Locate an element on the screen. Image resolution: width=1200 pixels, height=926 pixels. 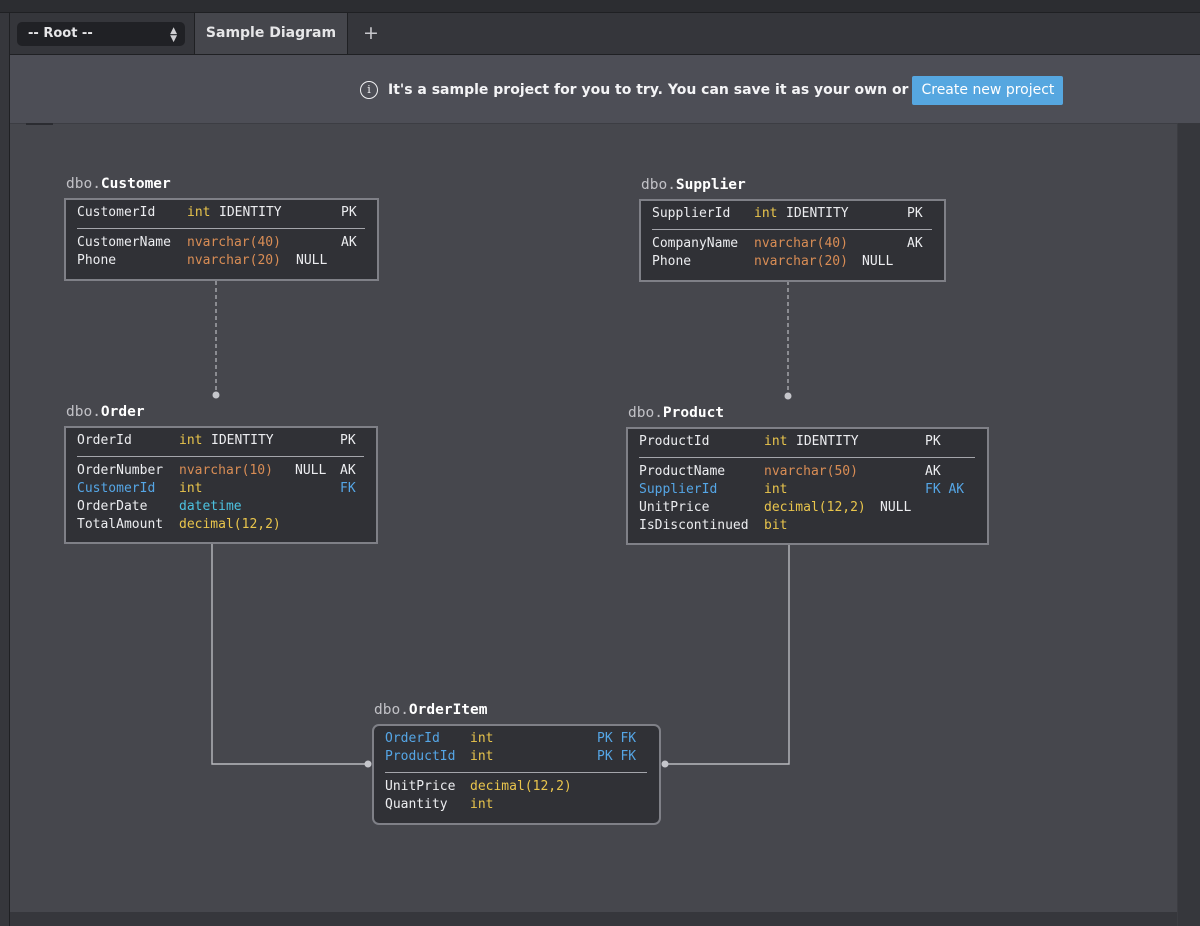
column-type: nvarchar(50) is located at coordinates (811, 471).